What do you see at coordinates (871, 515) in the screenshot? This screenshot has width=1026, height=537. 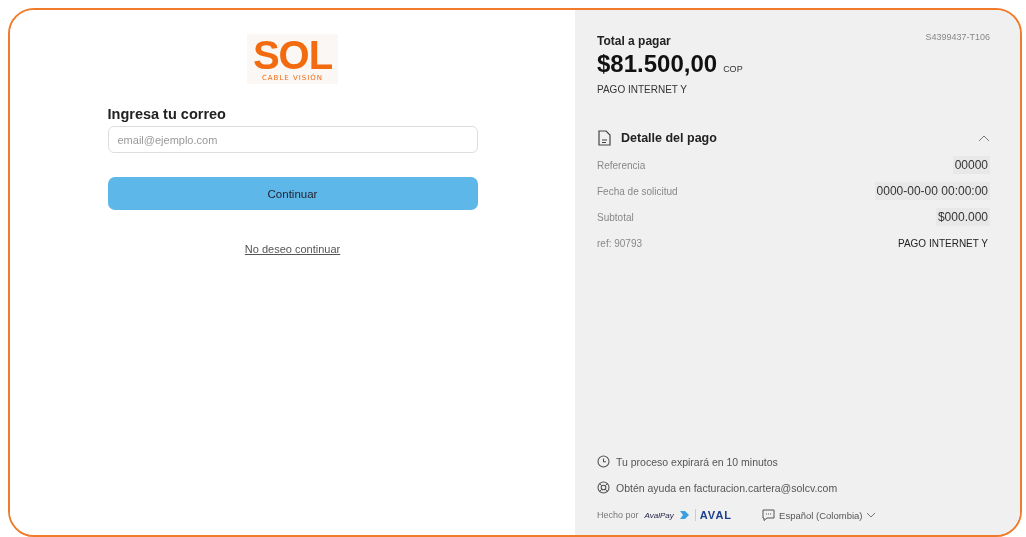 I see `chevron-down-icon` at bounding box center [871, 515].